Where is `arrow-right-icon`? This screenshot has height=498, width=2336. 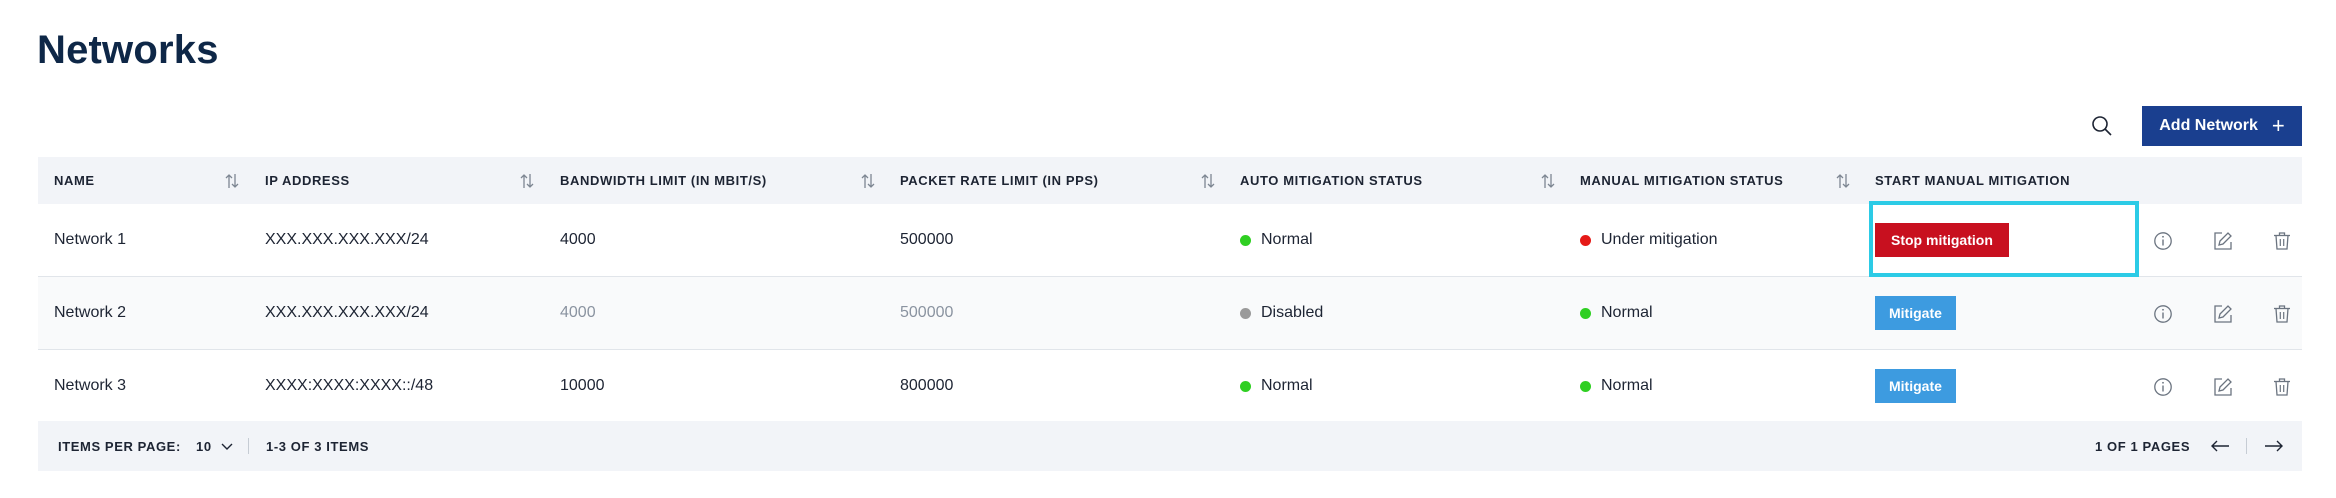
arrow-right-icon is located at coordinates (2274, 446).